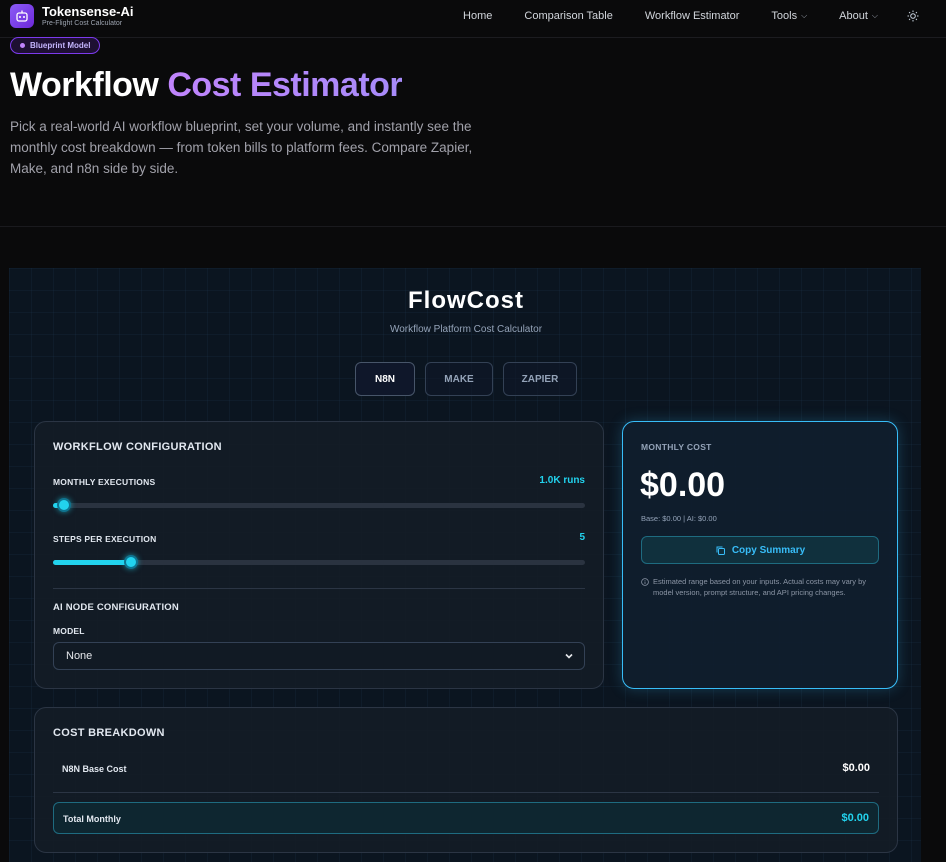 The height and width of the screenshot is (862, 946). What do you see at coordinates (89, 85) in the screenshot?
I see `title-plain: Workflow` at bounding box center [89, 85].